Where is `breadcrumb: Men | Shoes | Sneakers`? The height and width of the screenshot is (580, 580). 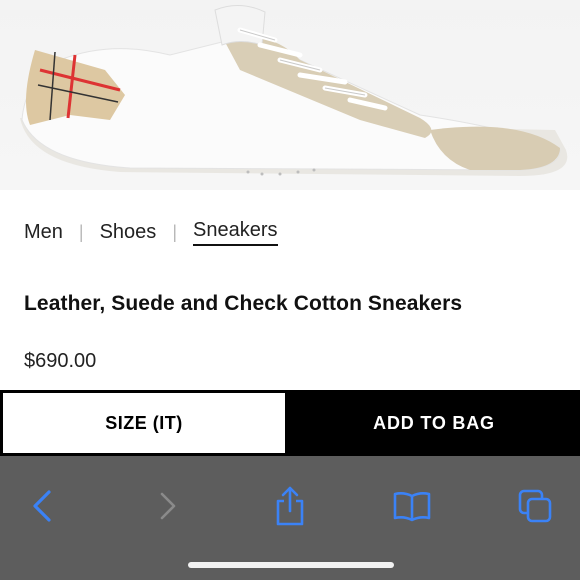
breadcrumb: Men | Shoes | Sneakers is located at coordinates (151, 232).